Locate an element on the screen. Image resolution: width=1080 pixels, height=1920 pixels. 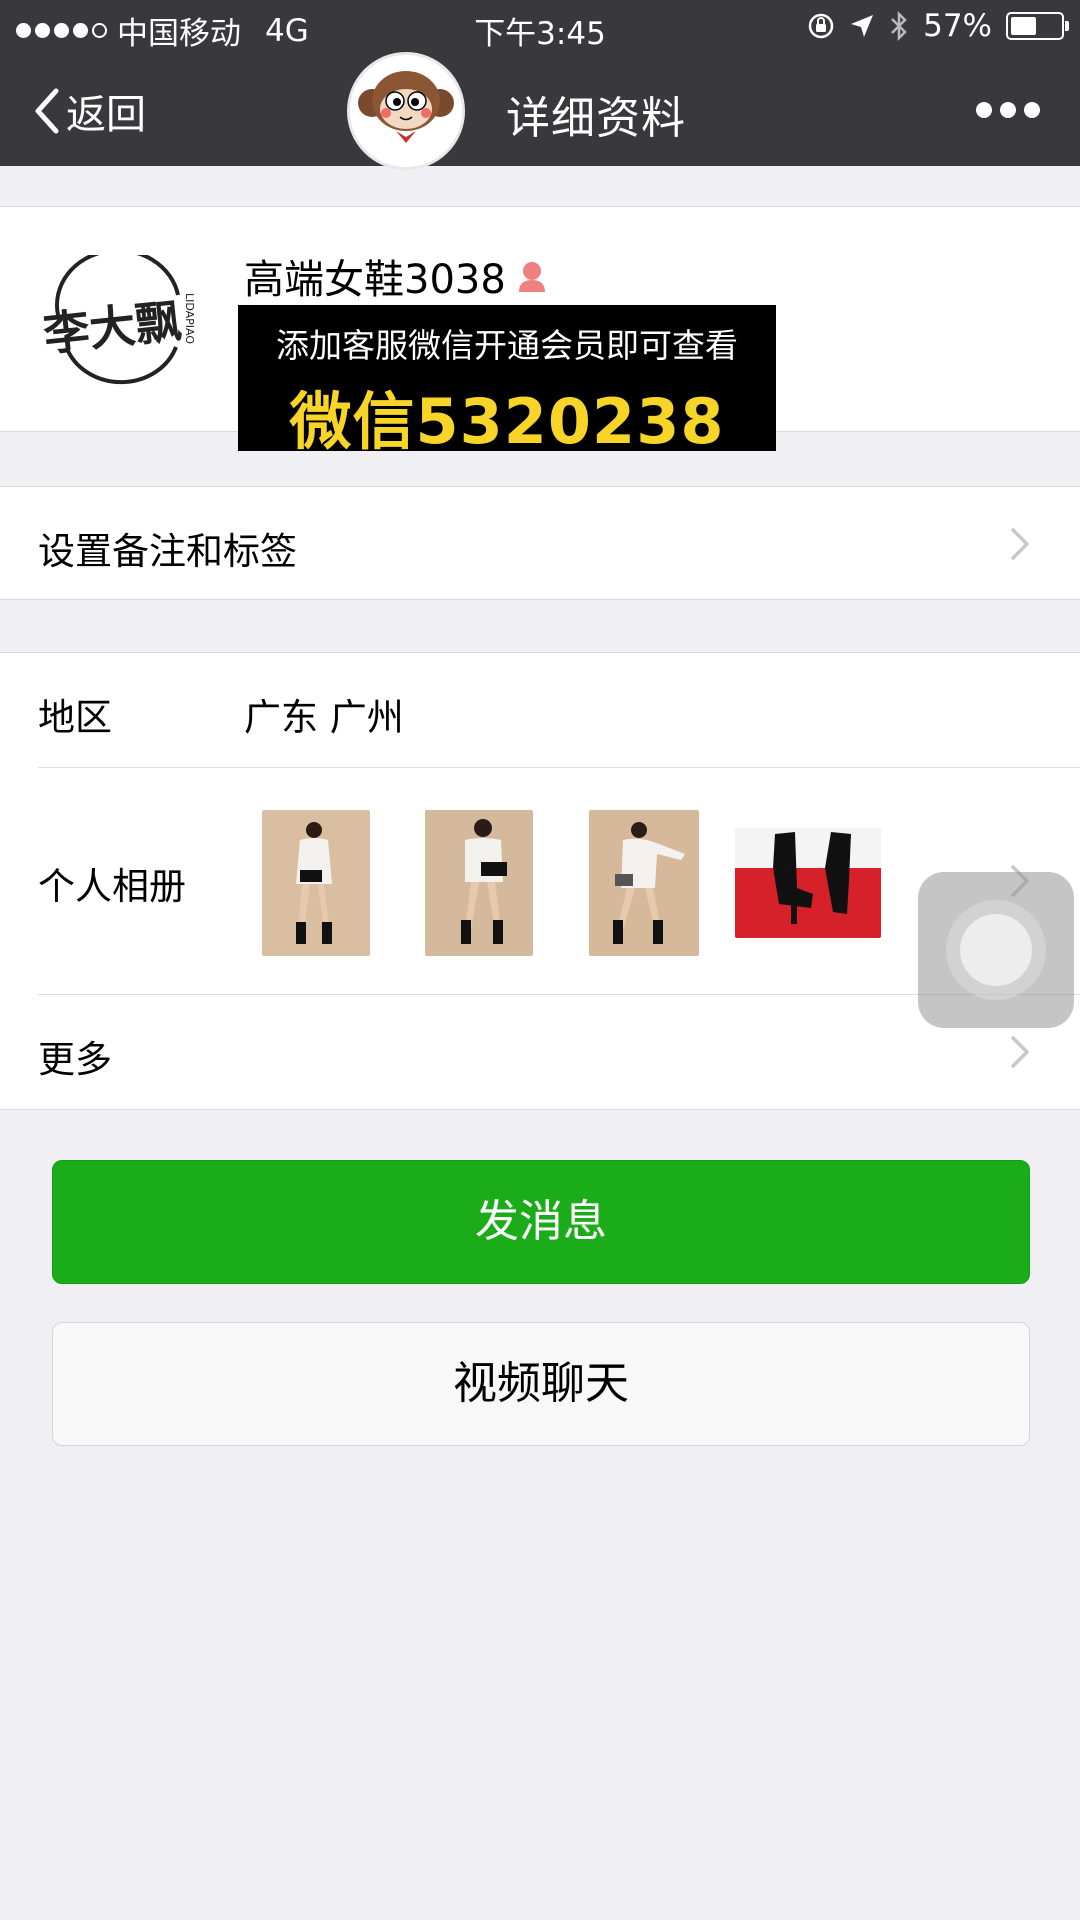
status-bar: 中国移动 4G 下午3:45 57% is located at coordinates (540, 27).